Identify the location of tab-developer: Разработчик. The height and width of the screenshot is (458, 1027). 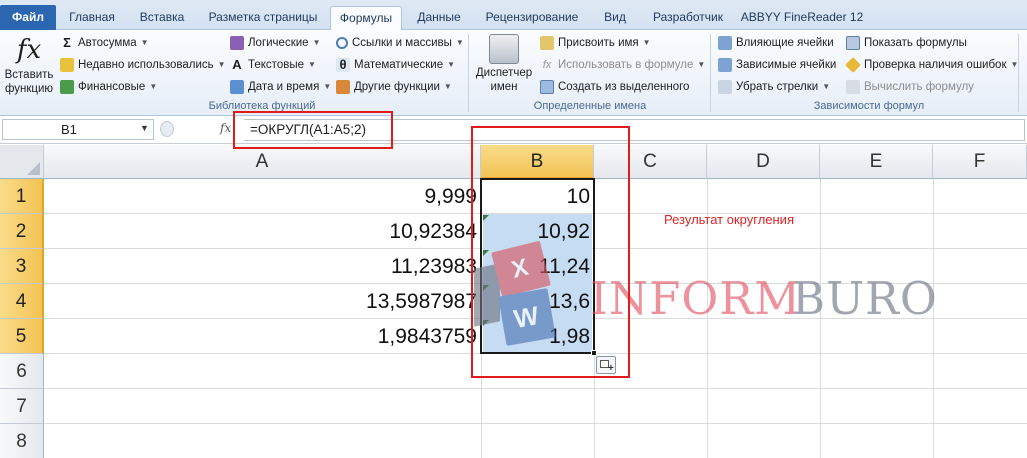
(688, 18).